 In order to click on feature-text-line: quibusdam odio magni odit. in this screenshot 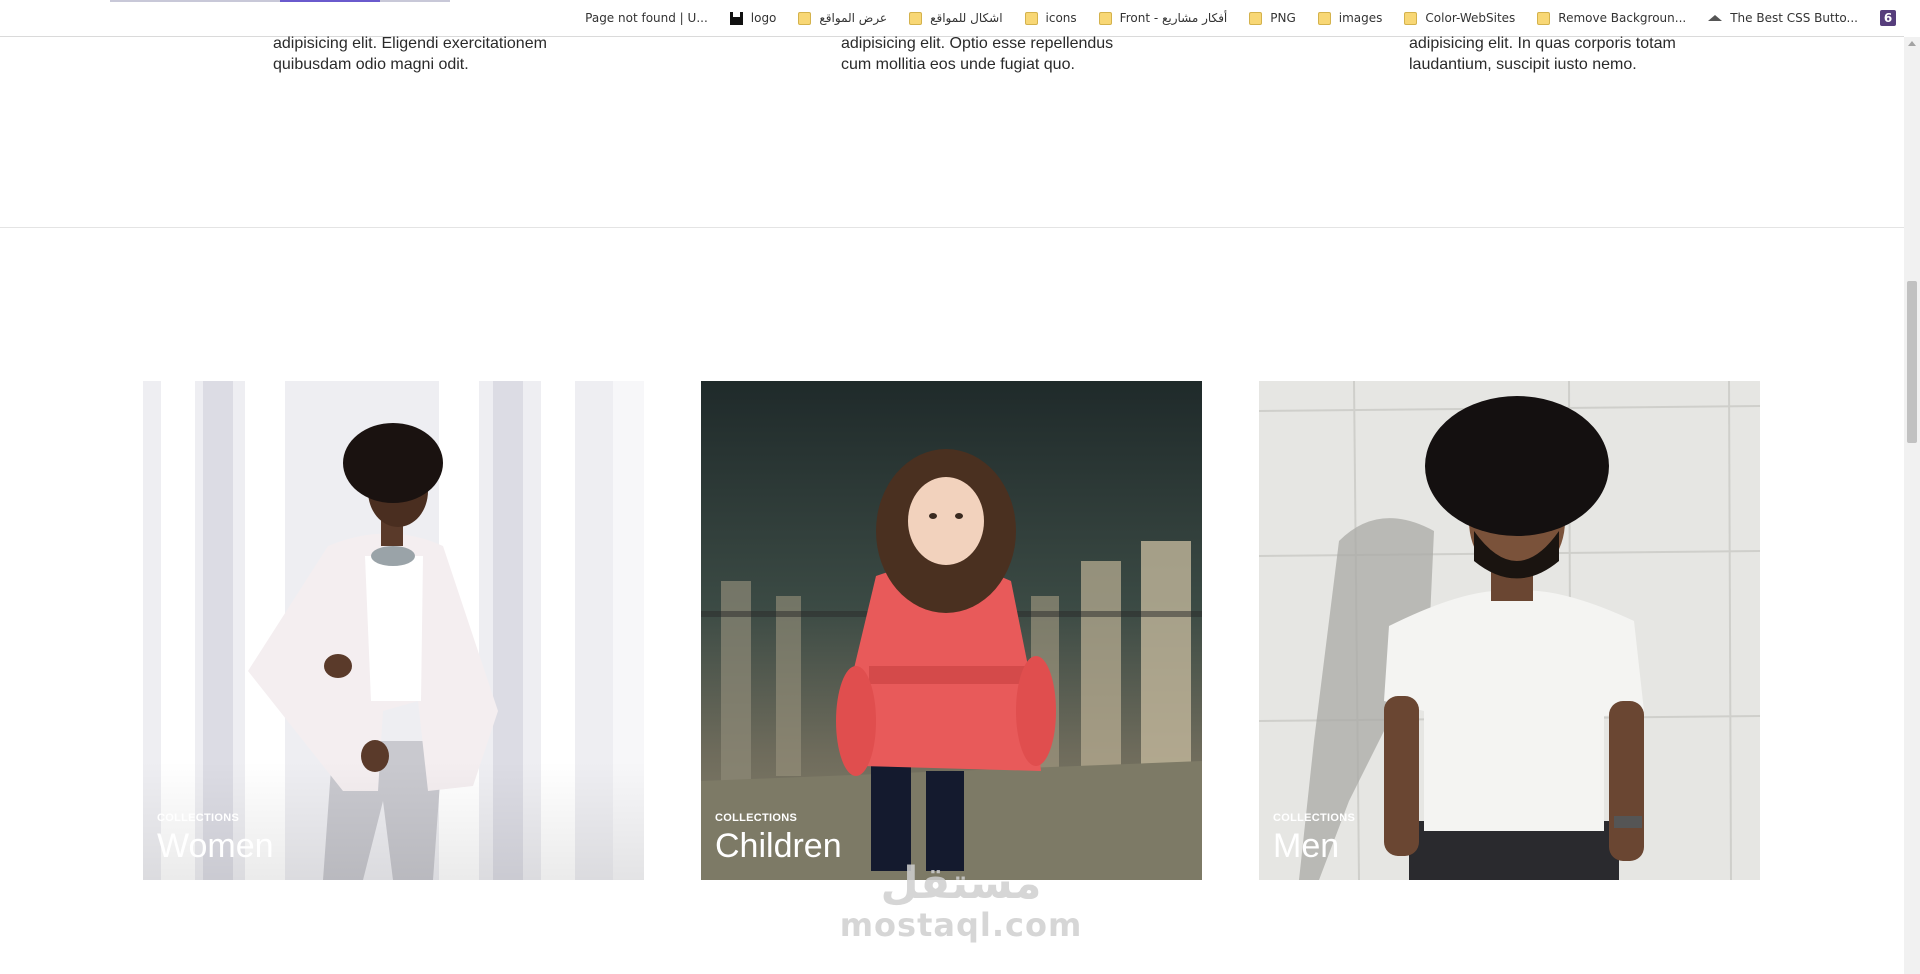, I will do `click(371, 64)`.